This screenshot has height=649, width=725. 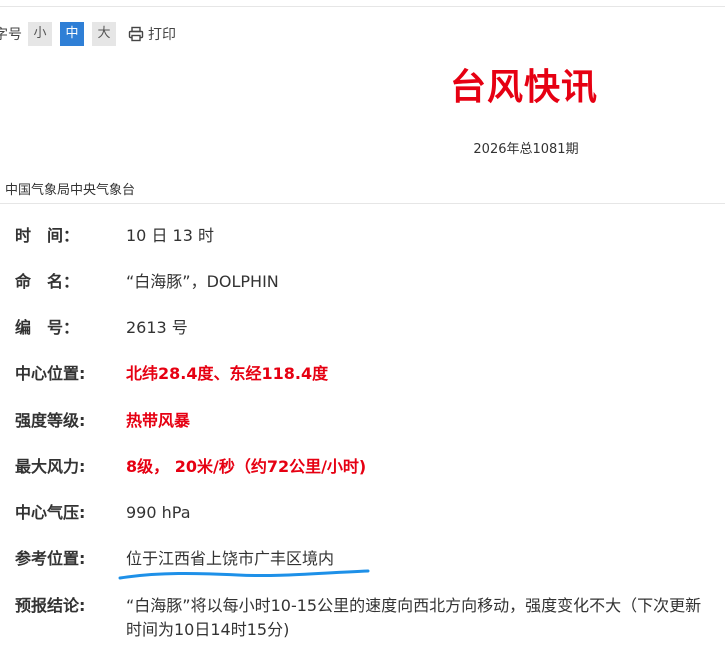 What do you see at coordinates (50, 466) in the screenshot?
I see `max-wind-label: 最大风力:` at bounding box center [50, 466].